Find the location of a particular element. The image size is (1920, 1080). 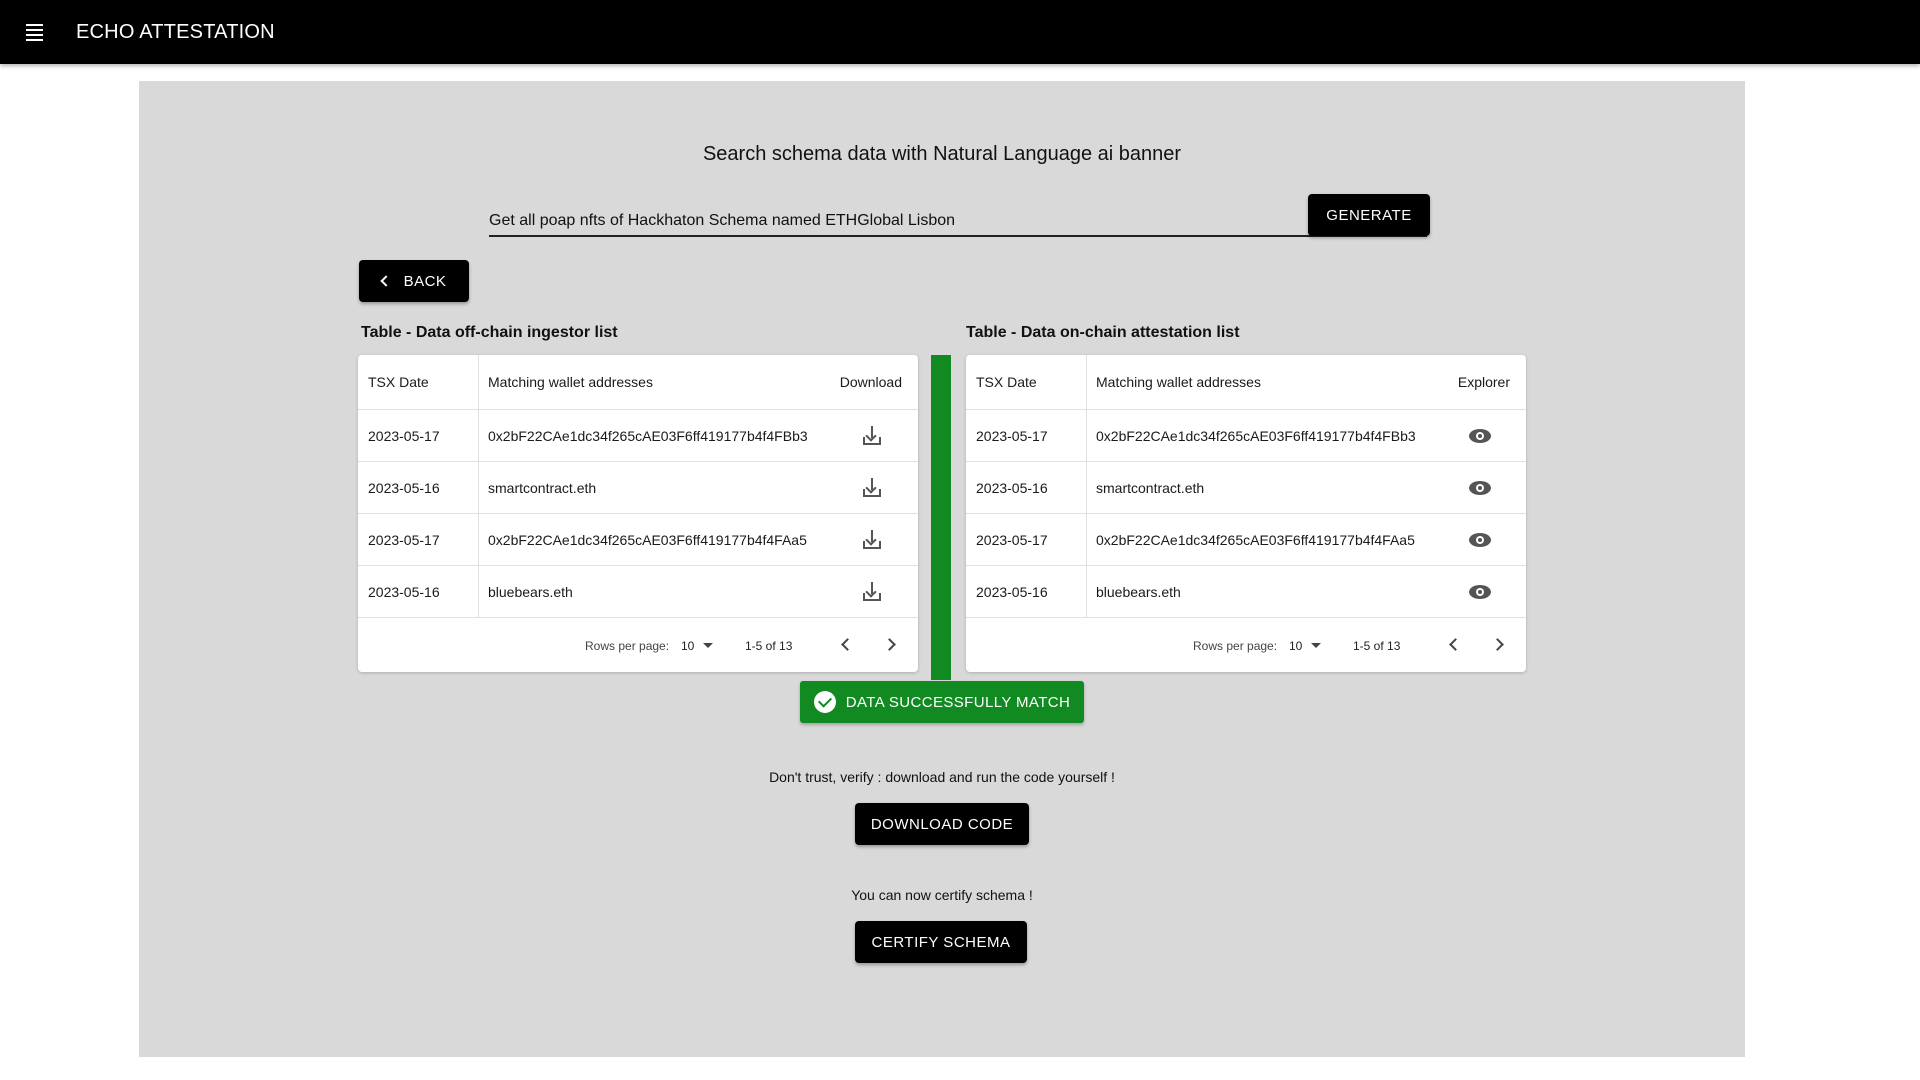

menu-icon is located at coordinates (38, 32).